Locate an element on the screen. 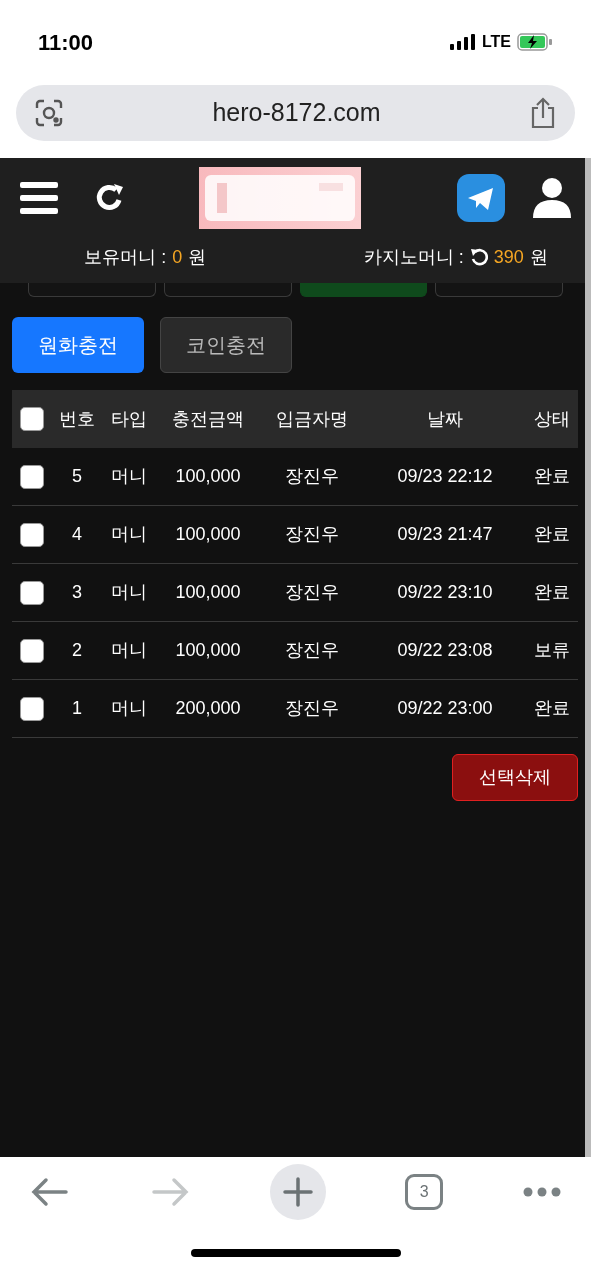  url-text: hero-8172.com is located at coordinates (296, 113).